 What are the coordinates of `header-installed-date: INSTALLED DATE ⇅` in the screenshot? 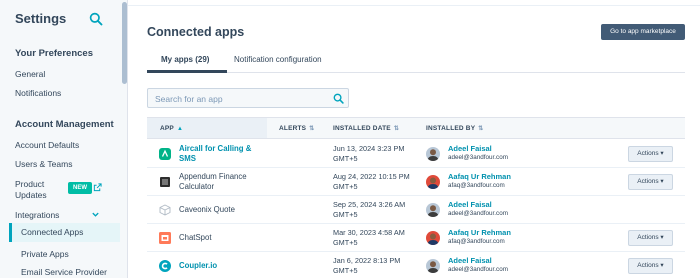 It's located at (366, 128).